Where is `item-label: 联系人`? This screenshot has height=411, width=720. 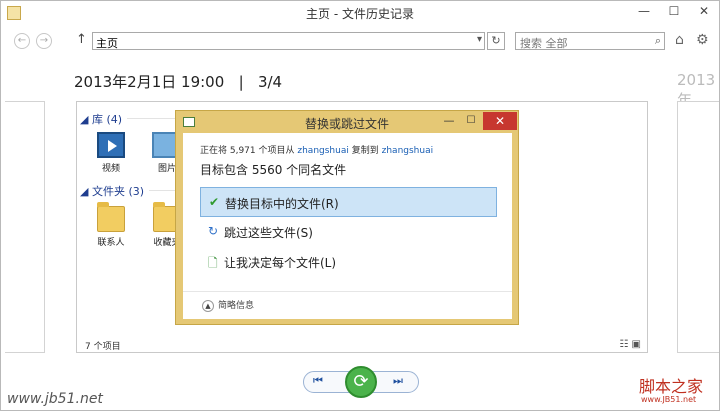 item-label: 联系人 is located at coordinates (111, 243).